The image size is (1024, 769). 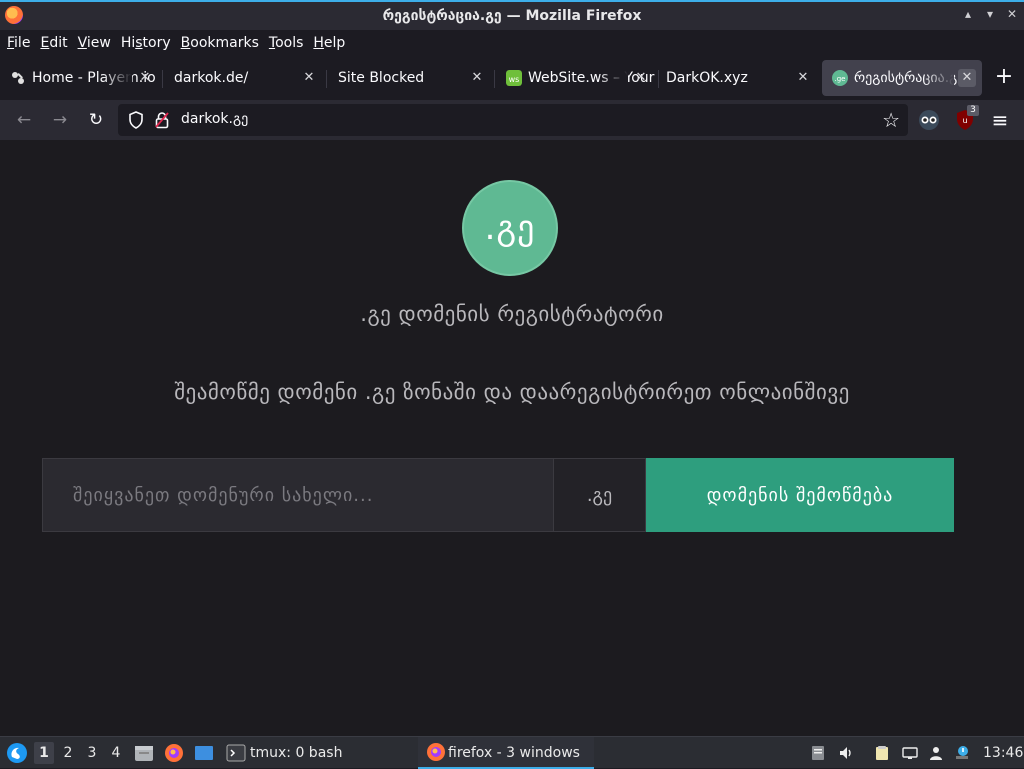 I want to click on window-title: რეგისტრაცია.გე — Mozilla Firefox, so click(x=512, y=16).